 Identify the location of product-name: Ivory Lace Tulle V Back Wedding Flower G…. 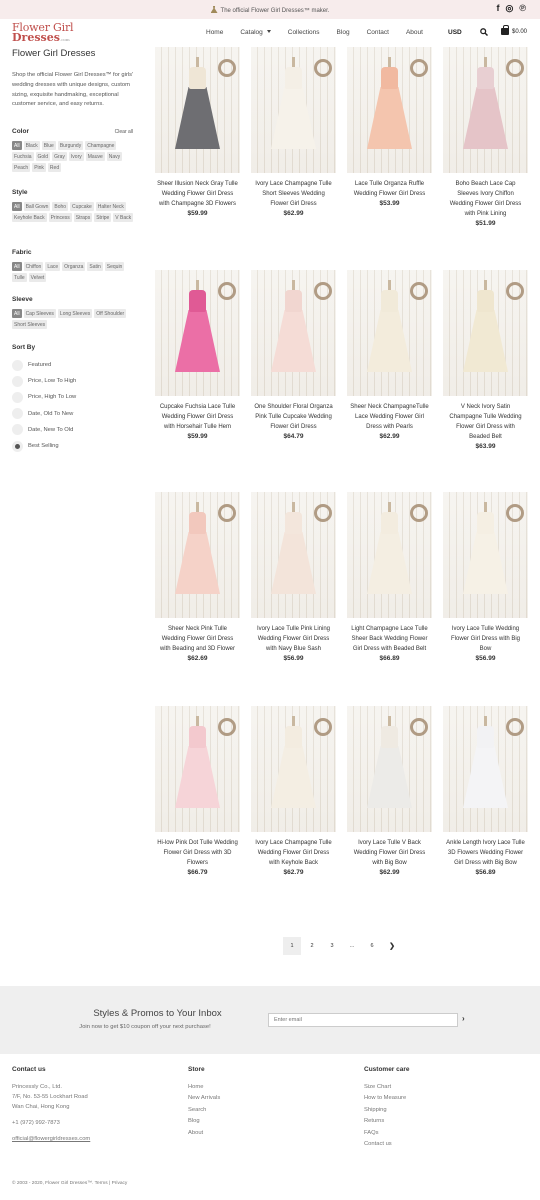
(389, 853).